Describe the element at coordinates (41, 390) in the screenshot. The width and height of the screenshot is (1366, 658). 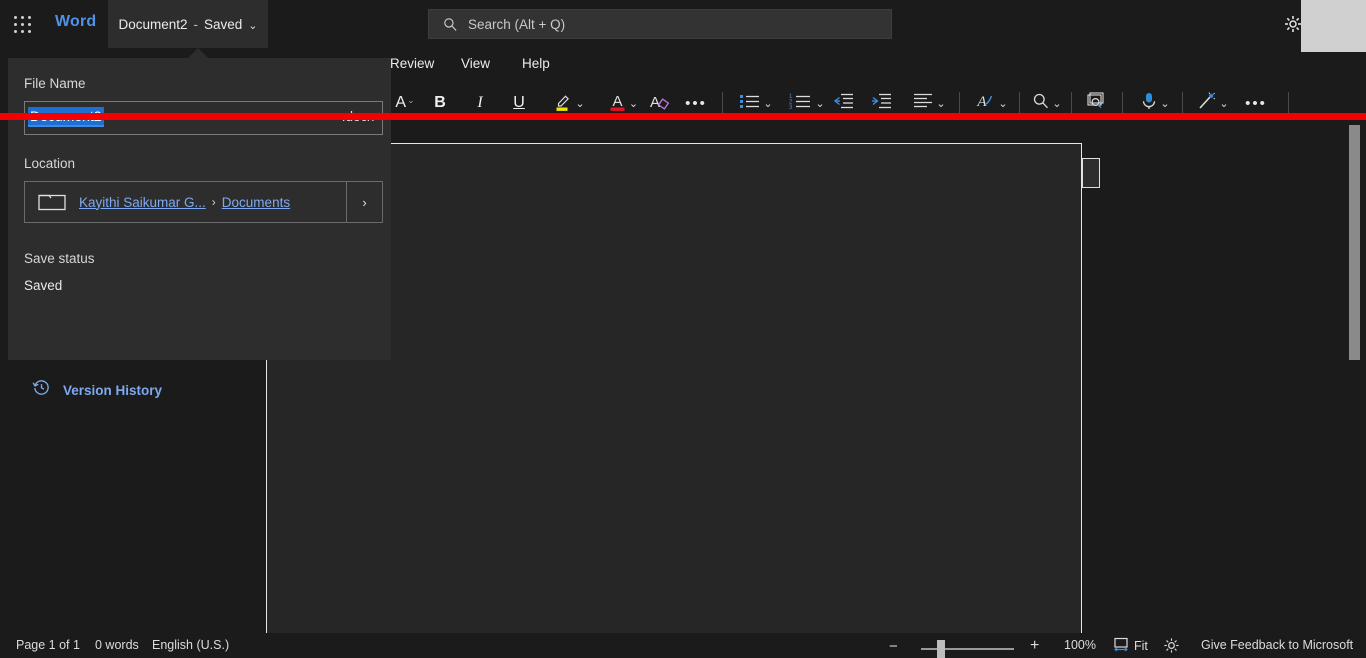
I see `history-clock-icon` at that location.